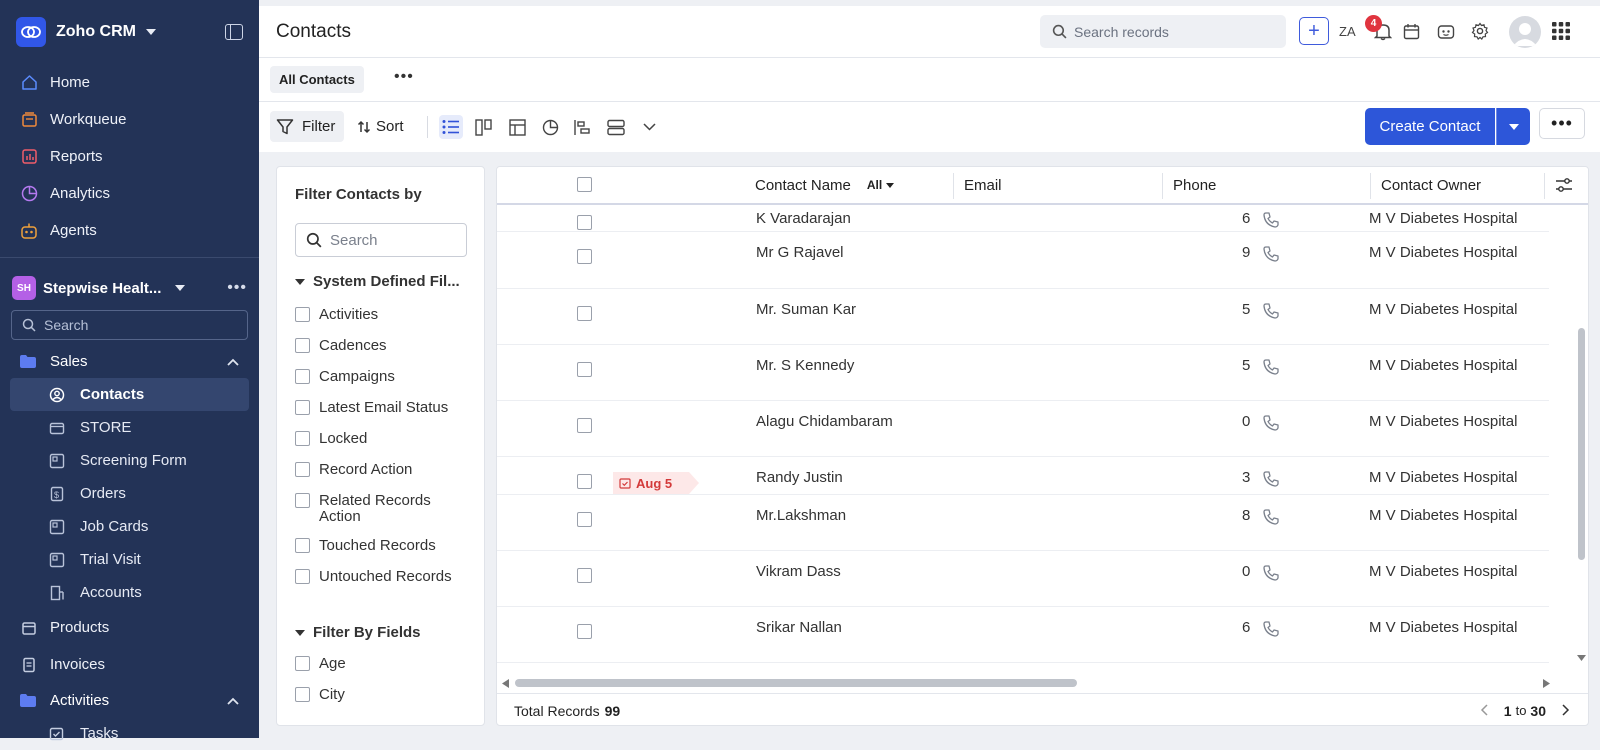 The width and height of the screenshot is (1600, 750). Describe the element at coordinates (1023, 260) in the screenshot. I see `table-row: Mr G Rajavel 9 M V Diabetes Hospital` at that location.